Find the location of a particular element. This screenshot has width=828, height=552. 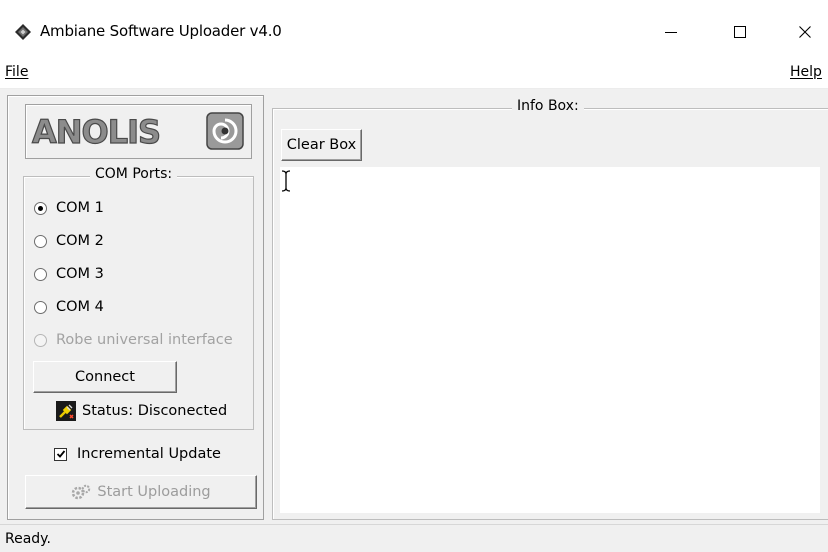

checkbox-label: Incremental Update is located at coordinates (149, 454).